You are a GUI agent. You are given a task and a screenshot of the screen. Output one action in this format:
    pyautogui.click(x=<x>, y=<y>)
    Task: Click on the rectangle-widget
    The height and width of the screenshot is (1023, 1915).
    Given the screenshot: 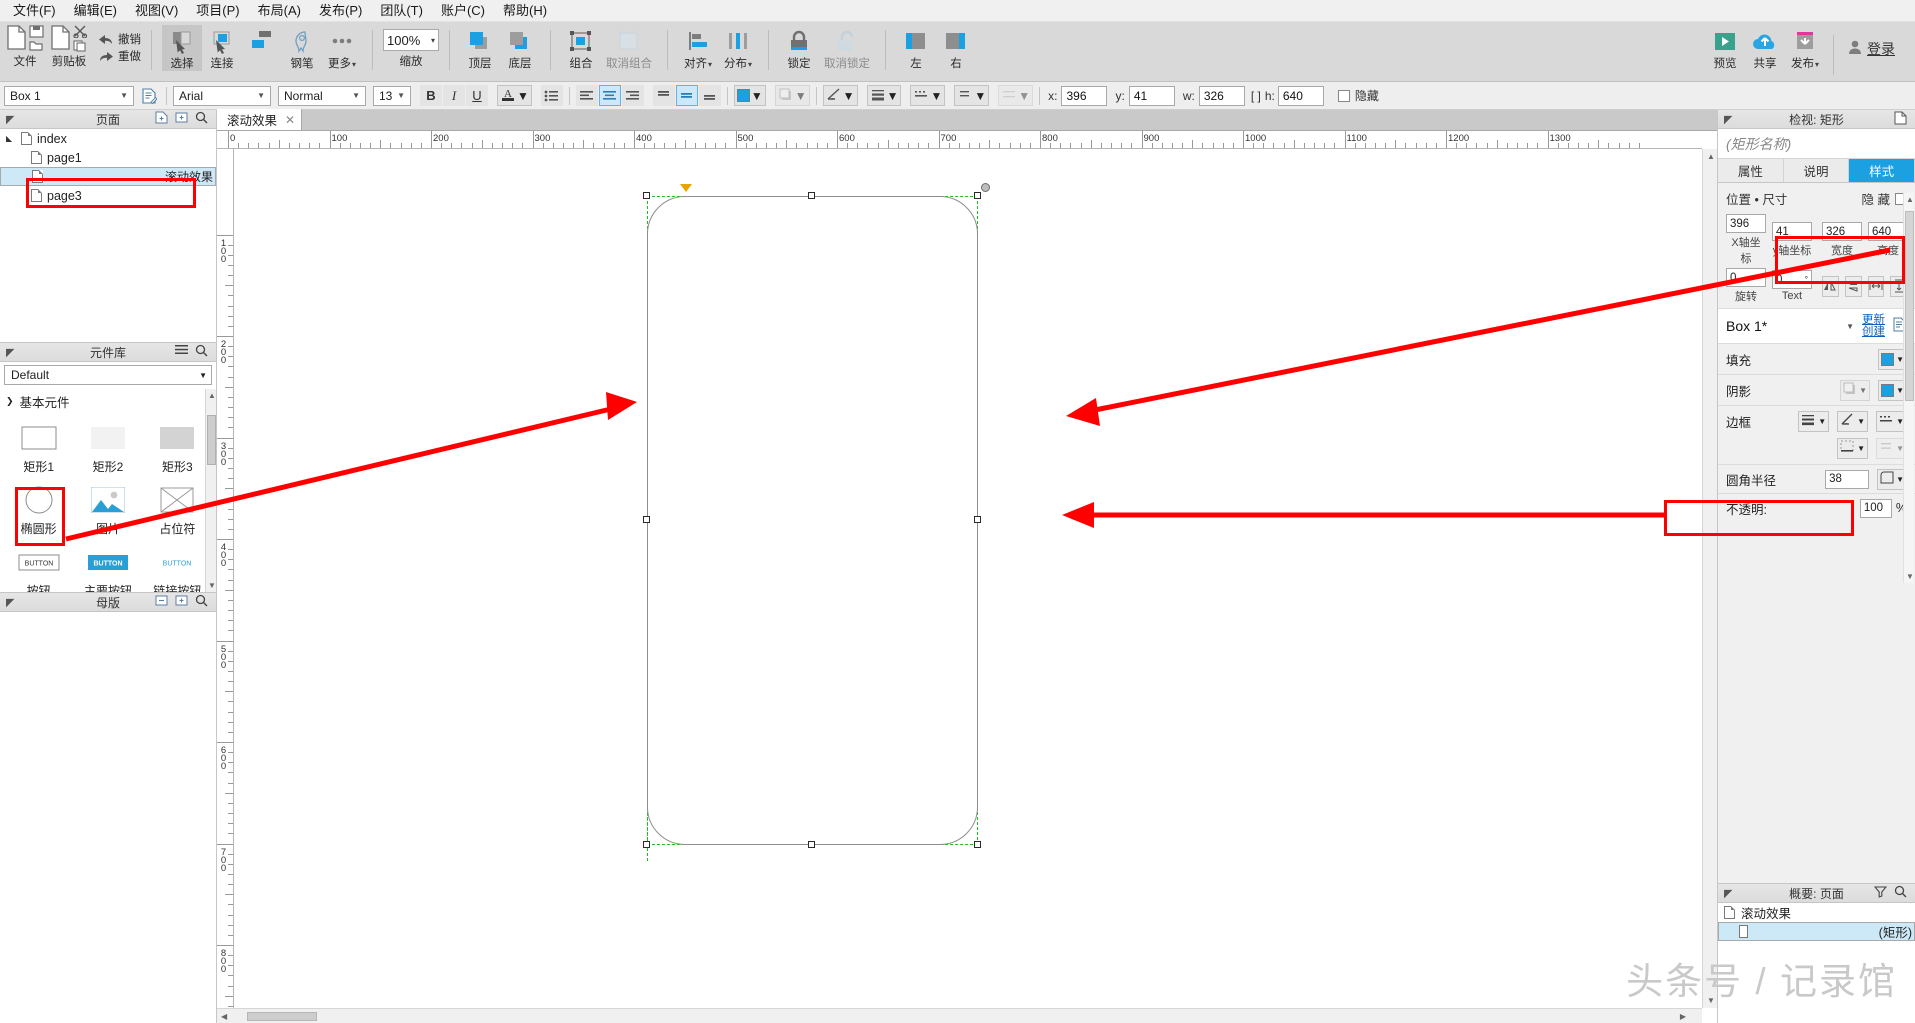 What is the action you would take?
    pyautogui.click(x=812, y=520)
    